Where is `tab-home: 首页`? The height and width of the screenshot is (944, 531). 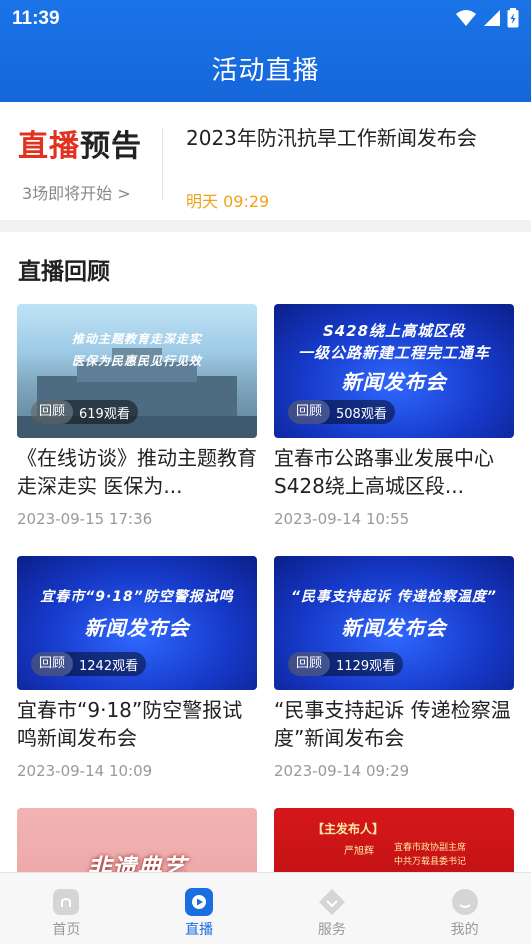
tab-home: 首页 is located at coordinates (66, 908).